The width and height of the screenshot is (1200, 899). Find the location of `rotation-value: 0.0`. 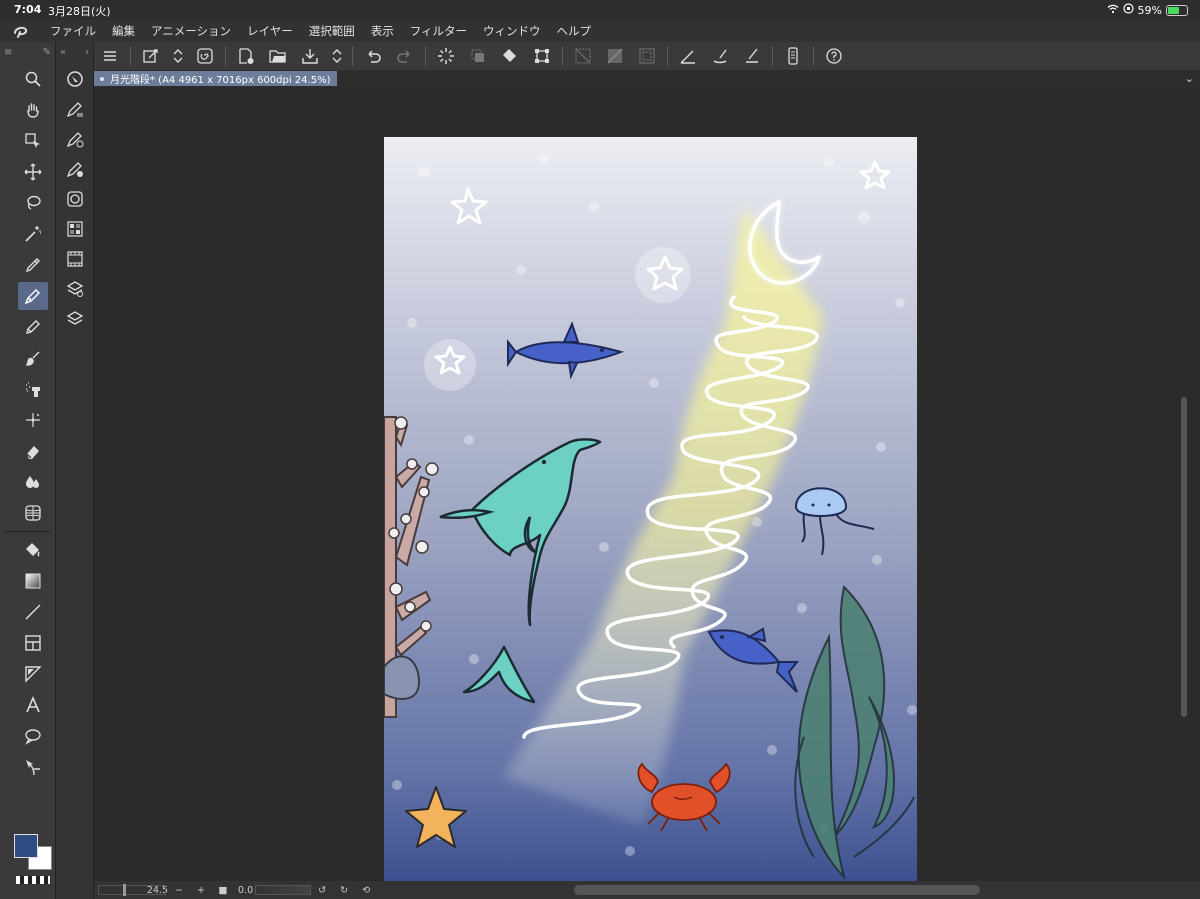

rotation-value: 0.0 is located at coordinates (245, 890).